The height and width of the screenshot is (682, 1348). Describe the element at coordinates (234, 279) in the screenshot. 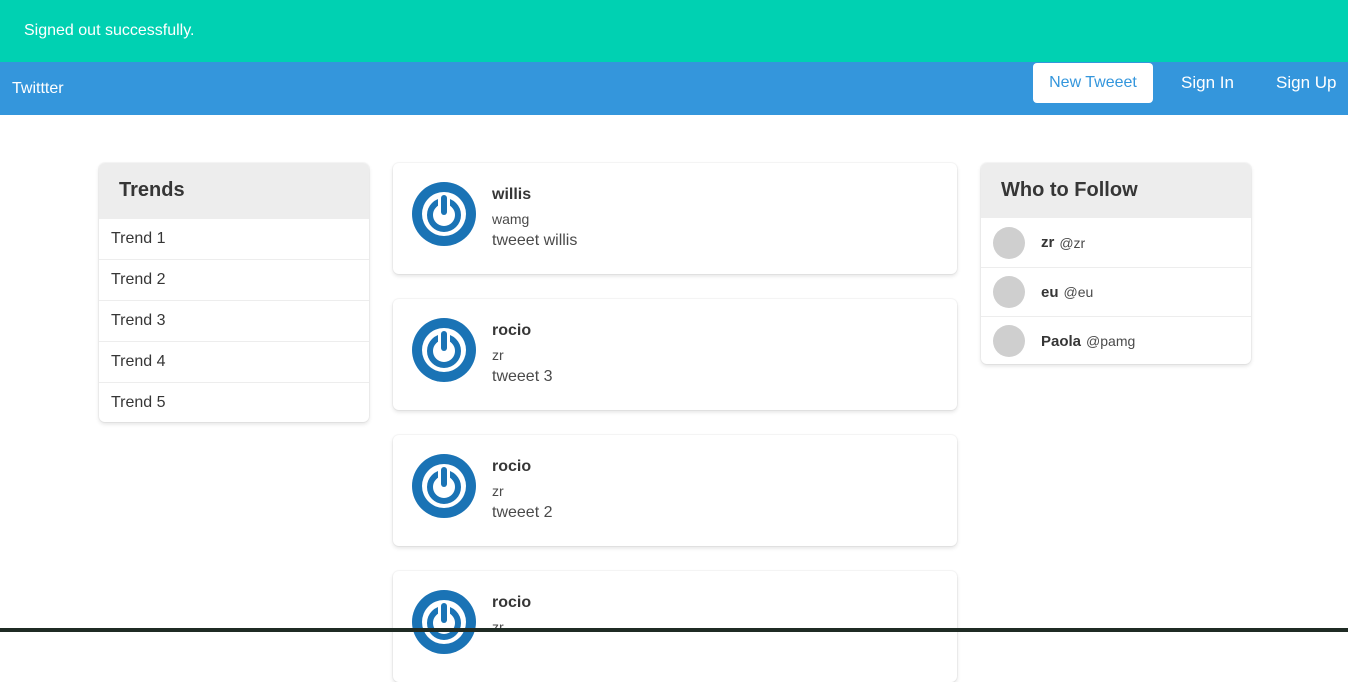

I see `trend-item: Trend 2` at that location.